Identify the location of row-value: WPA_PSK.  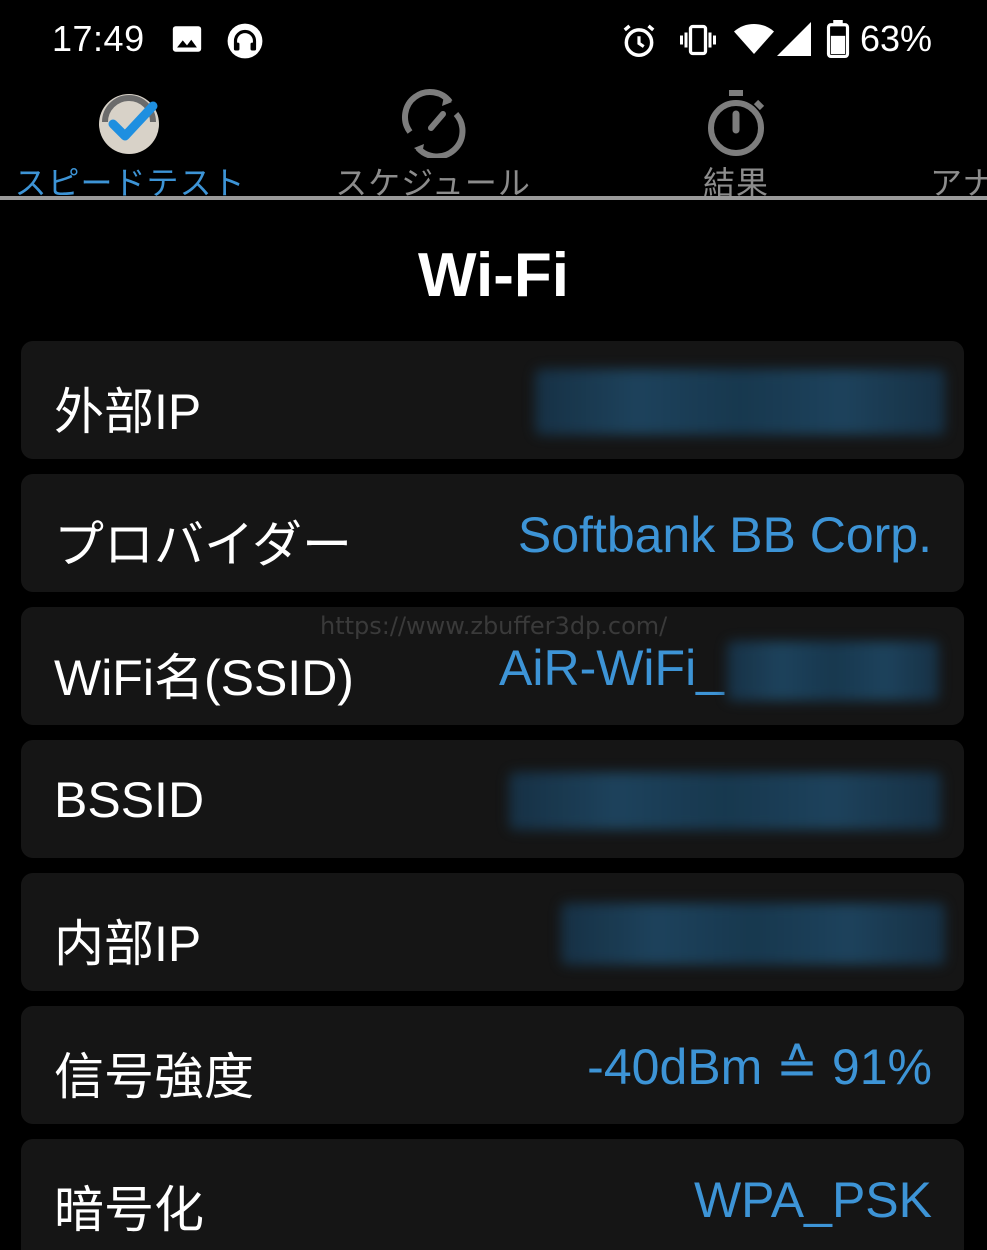
(812, 1200).